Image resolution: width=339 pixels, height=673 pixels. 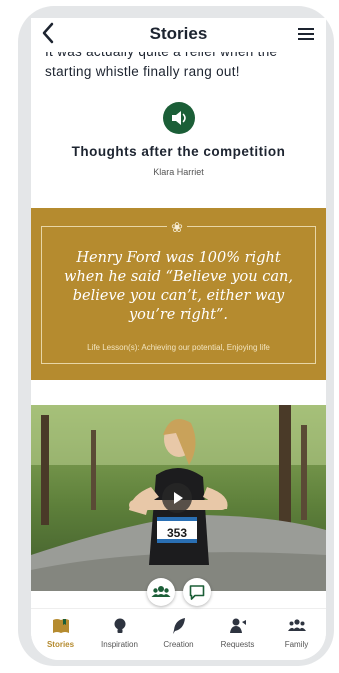 What do you see at coordinates (178, 315) in the screenshot?
I see `quote-line: you’re right”.` at bounding box center [178, 315].